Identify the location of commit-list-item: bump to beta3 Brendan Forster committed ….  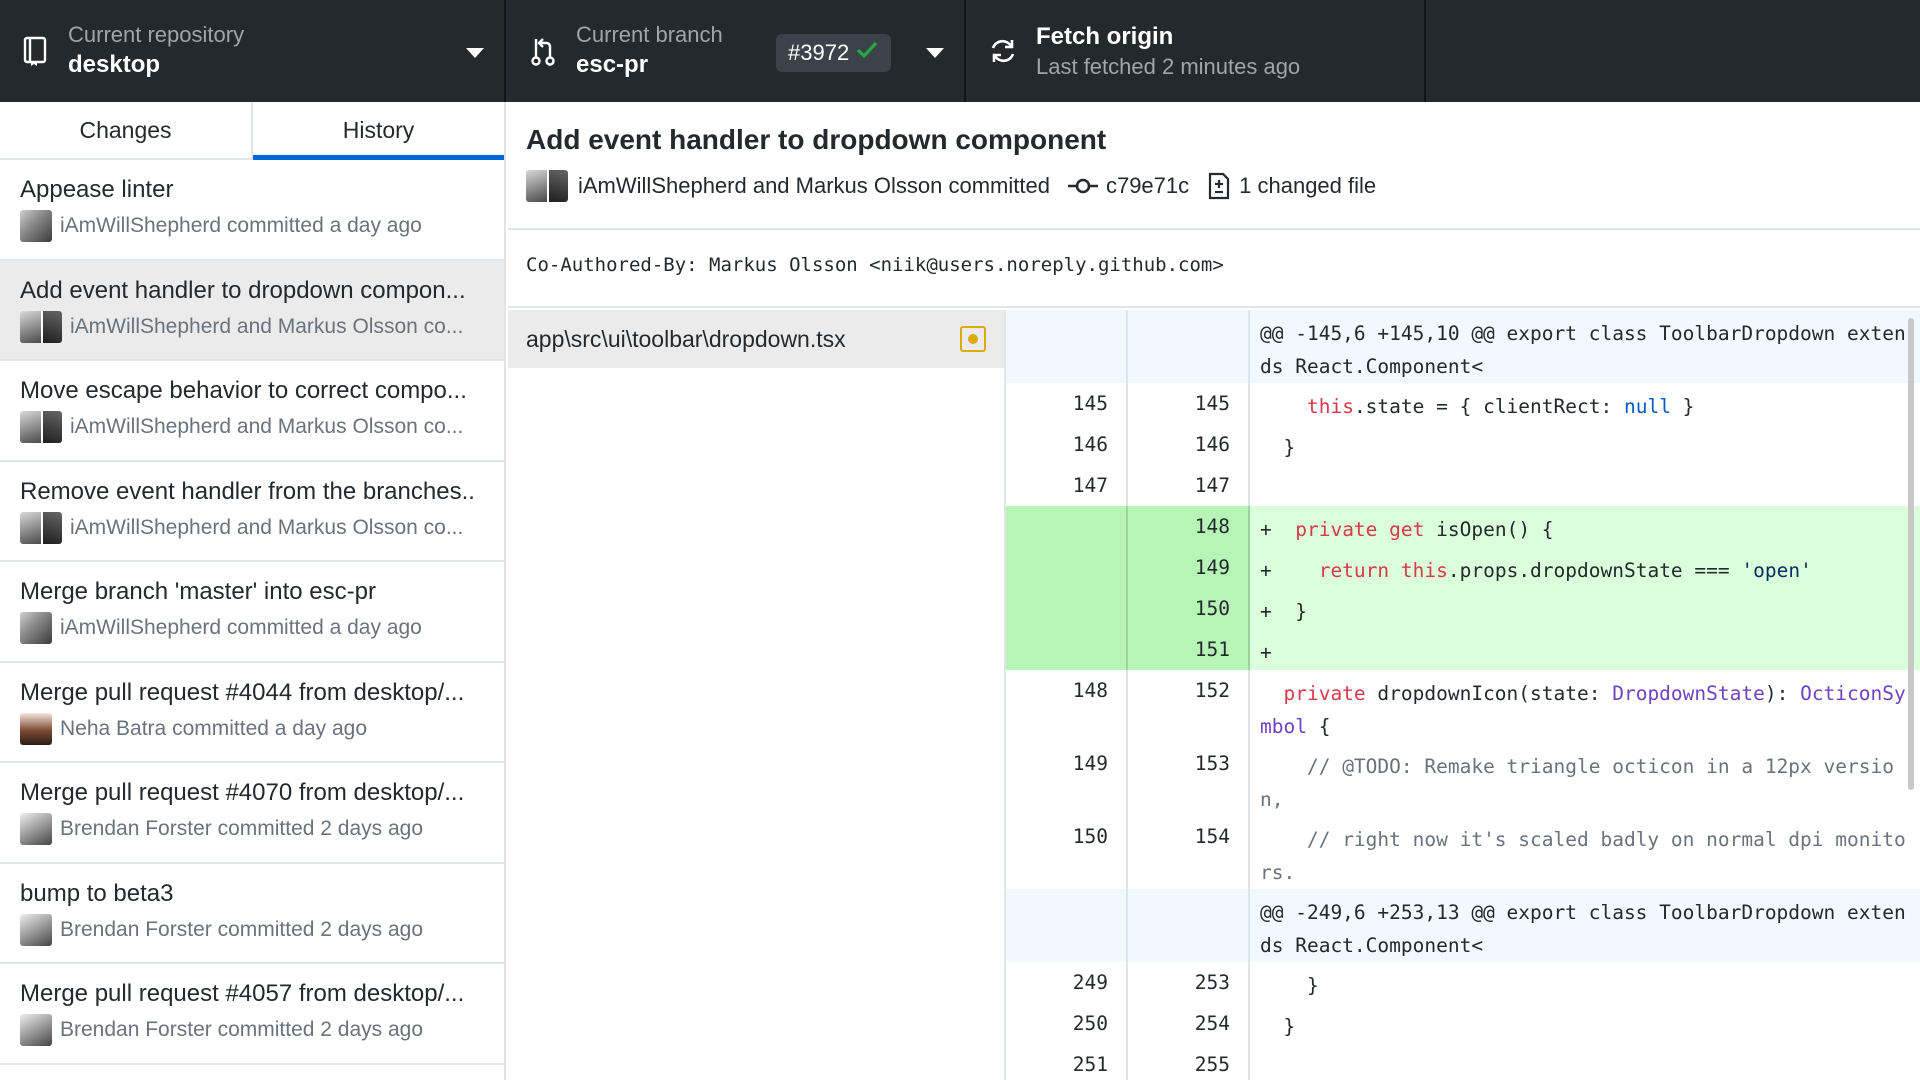
(252, 914).